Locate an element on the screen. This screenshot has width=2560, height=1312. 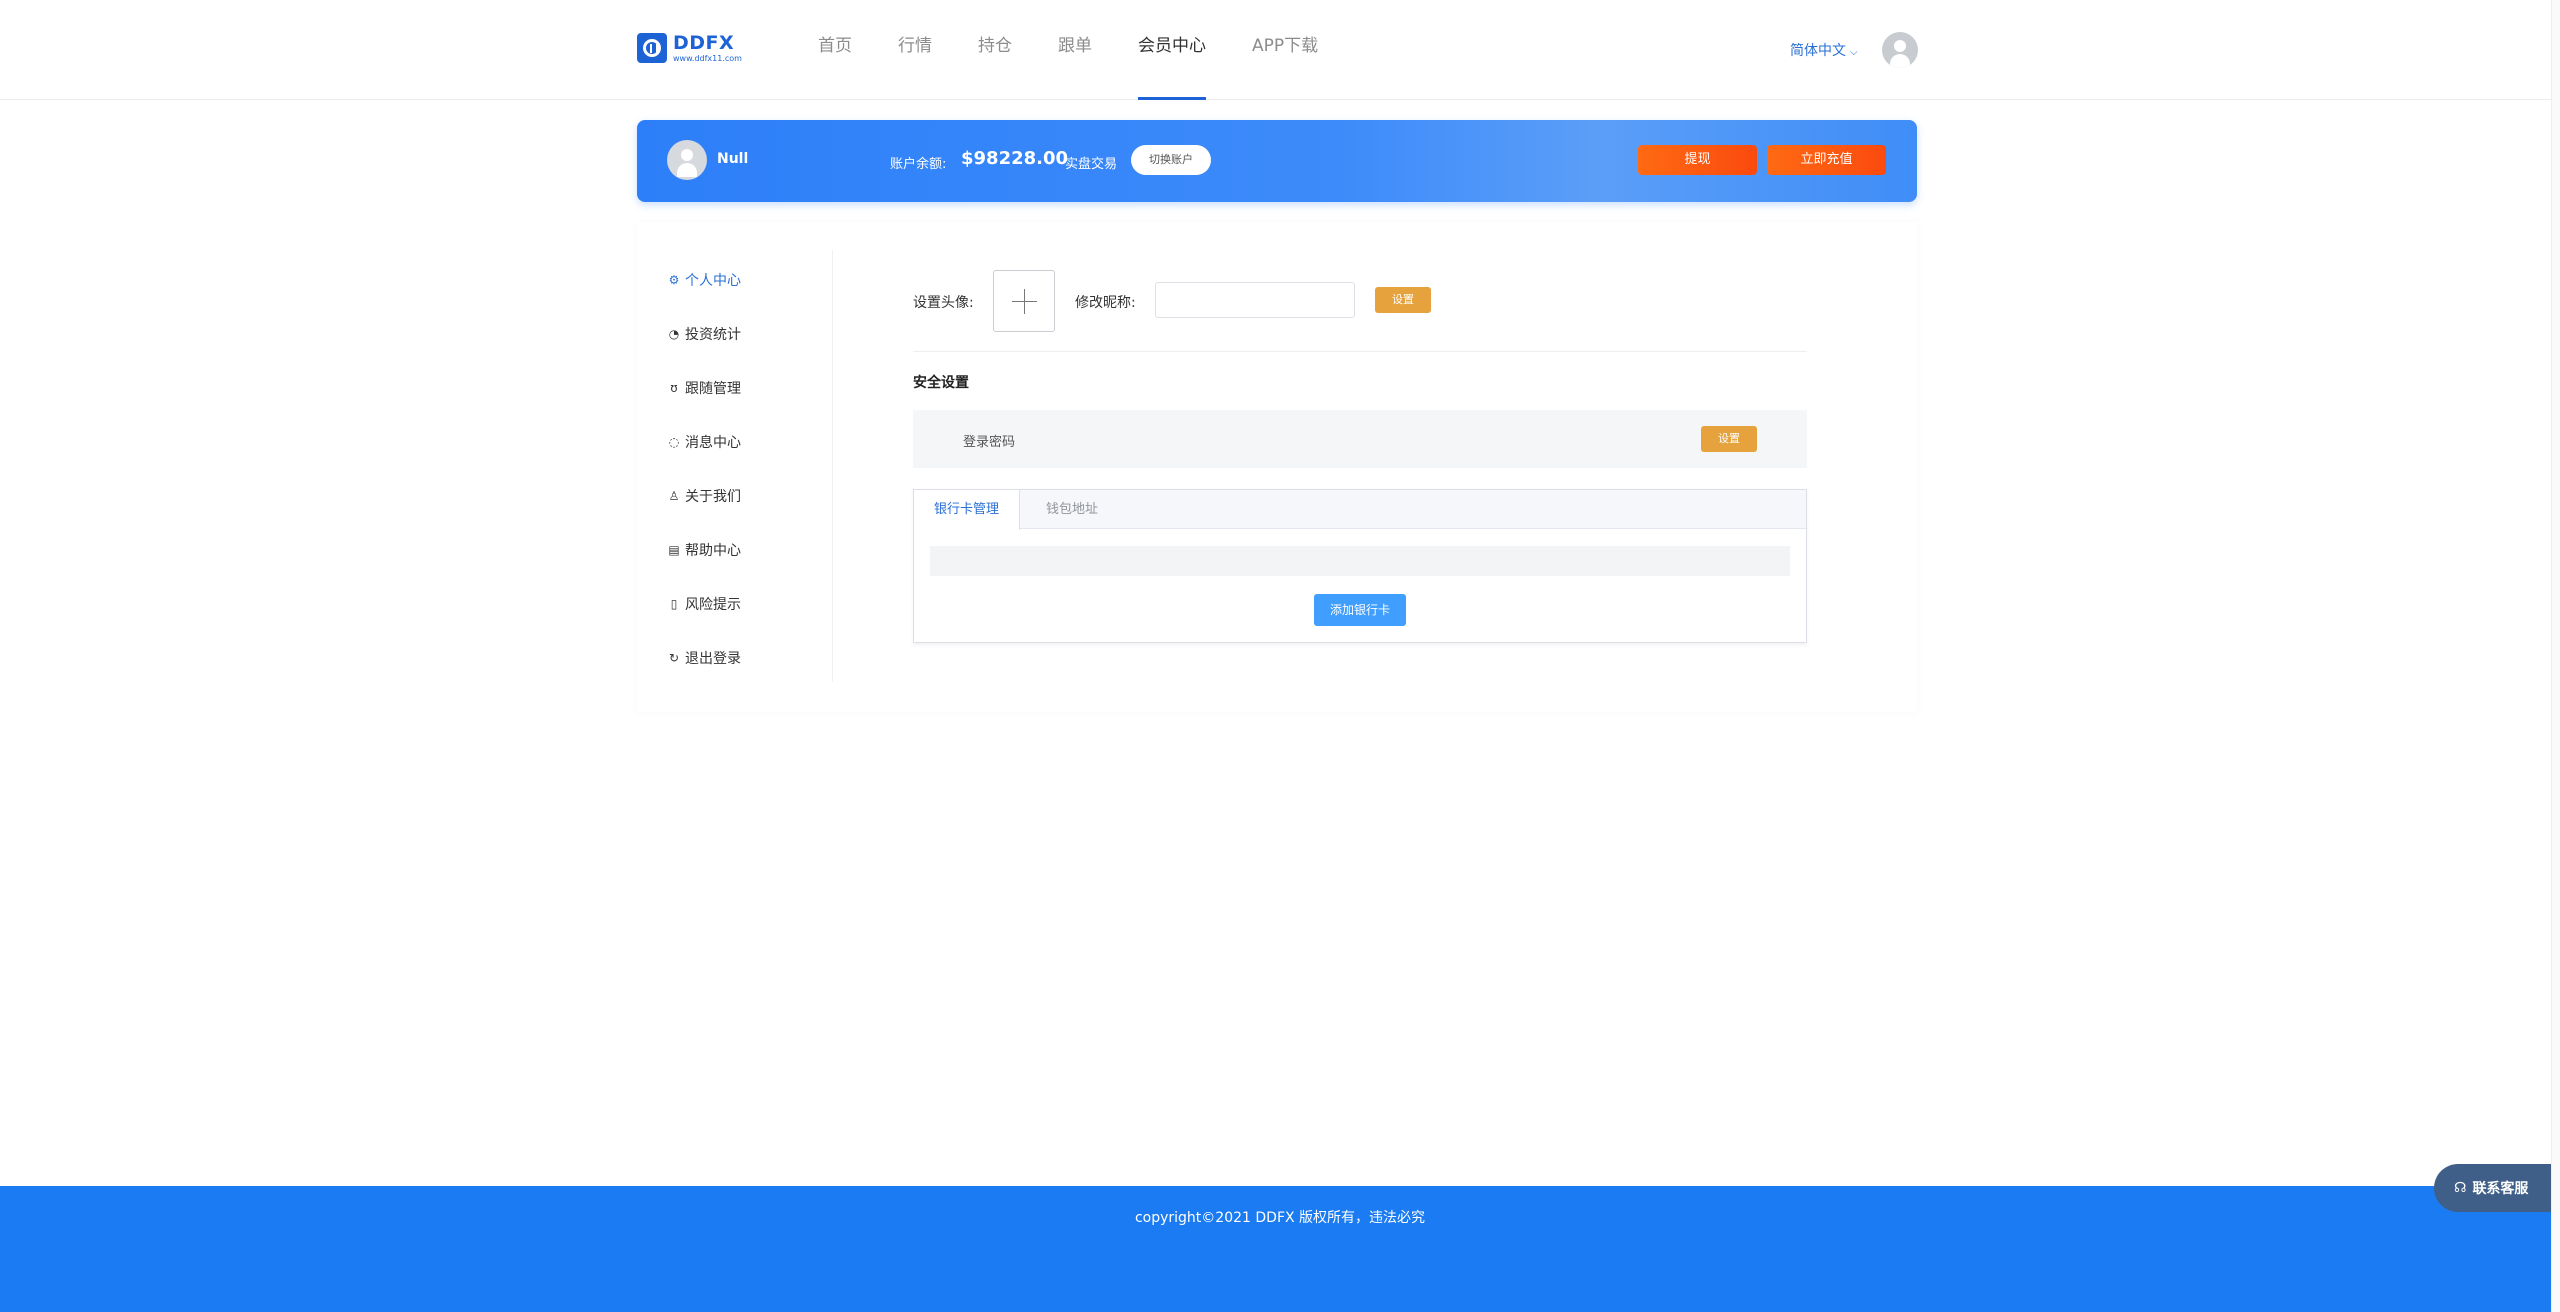
tab-bank-card: 银行卡管理 is located at coordinates (967, 510).